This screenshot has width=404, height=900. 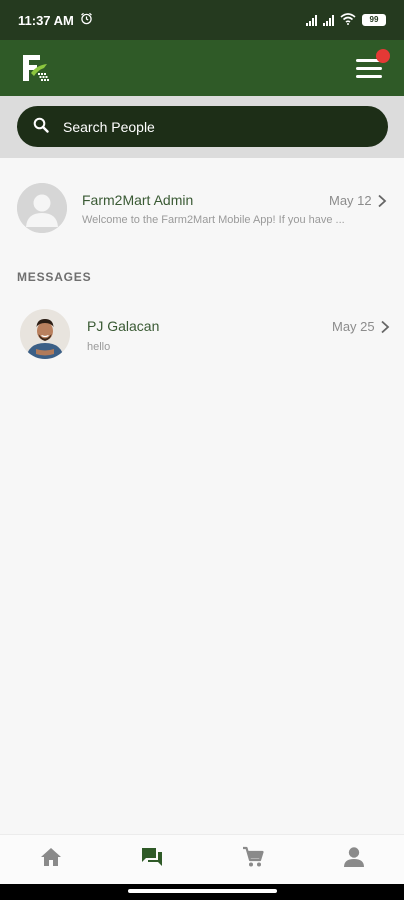 I want to click on search-input, so click(x=203, y=126).